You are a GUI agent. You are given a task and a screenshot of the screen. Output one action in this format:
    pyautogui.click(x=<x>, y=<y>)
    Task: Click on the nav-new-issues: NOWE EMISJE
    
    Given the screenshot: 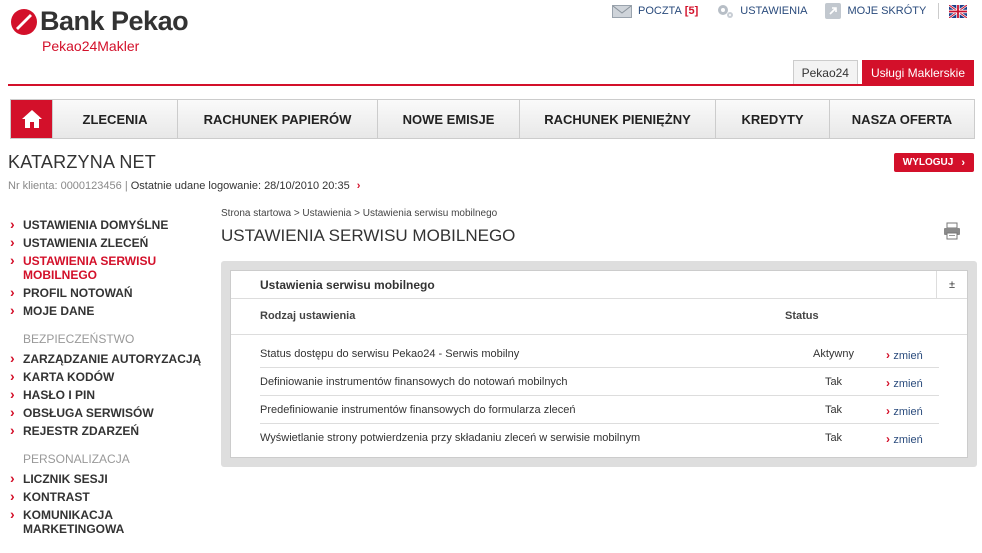 What is the action you would take?
    pyautogui.click(x=448, y=119)
    